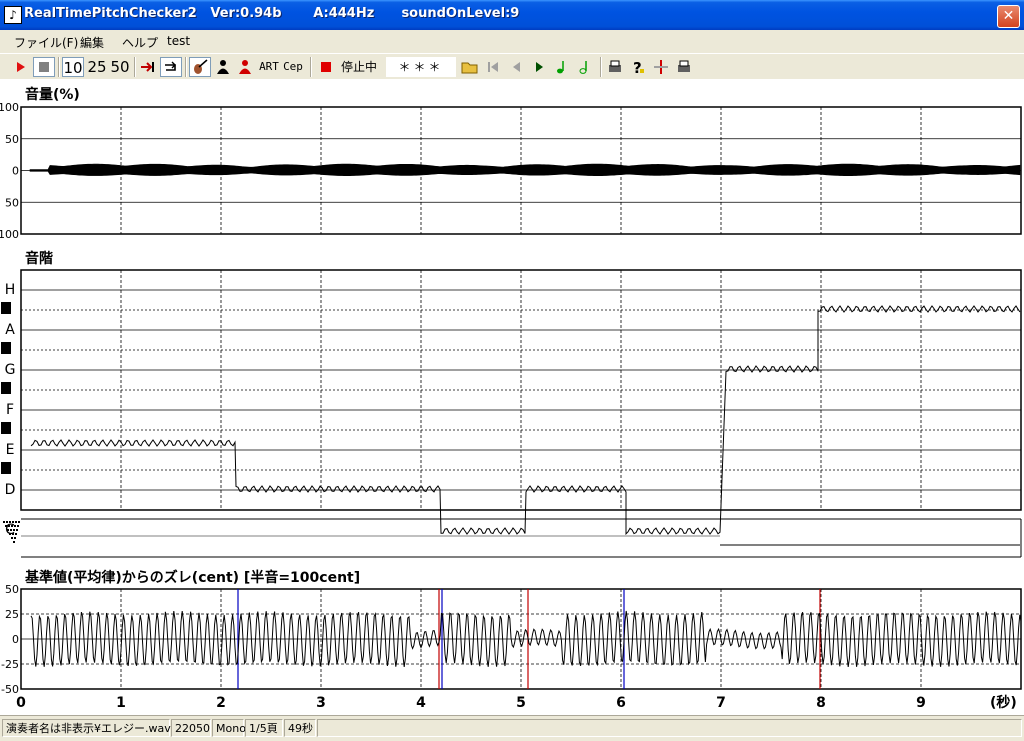  I want to click on singer-red-button, so click(245, 67).